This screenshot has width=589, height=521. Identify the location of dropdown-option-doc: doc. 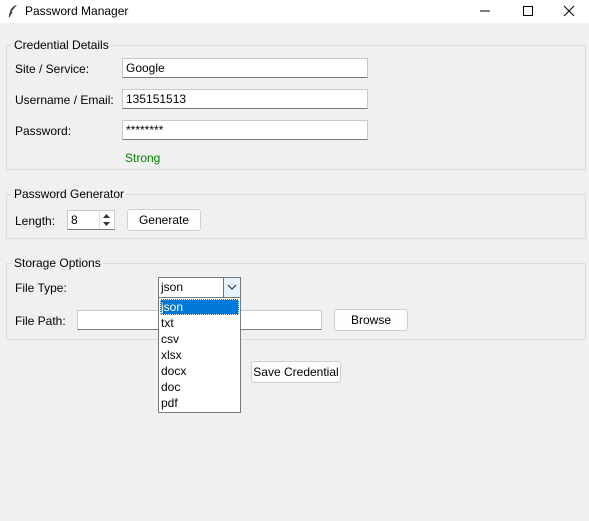
(199, 387).